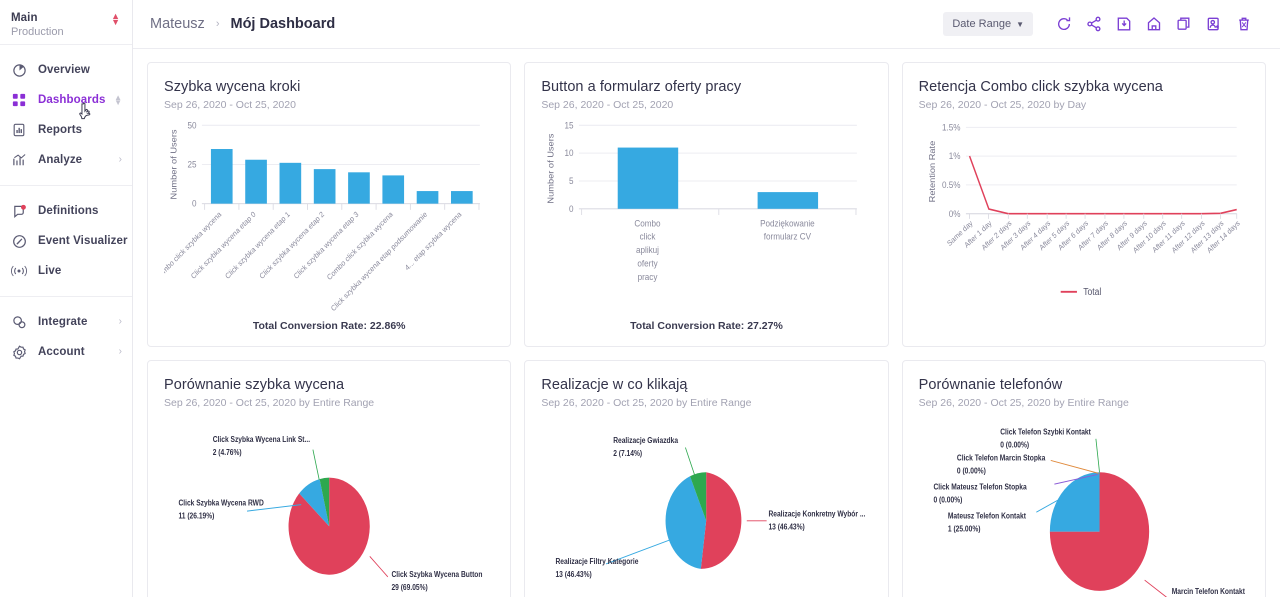 The image size is (1280, 597). What do you see at coordinates (787, 223) in the screenshot?
I see `svg-text: Podziękowanie` at bounding box center [787, 223].